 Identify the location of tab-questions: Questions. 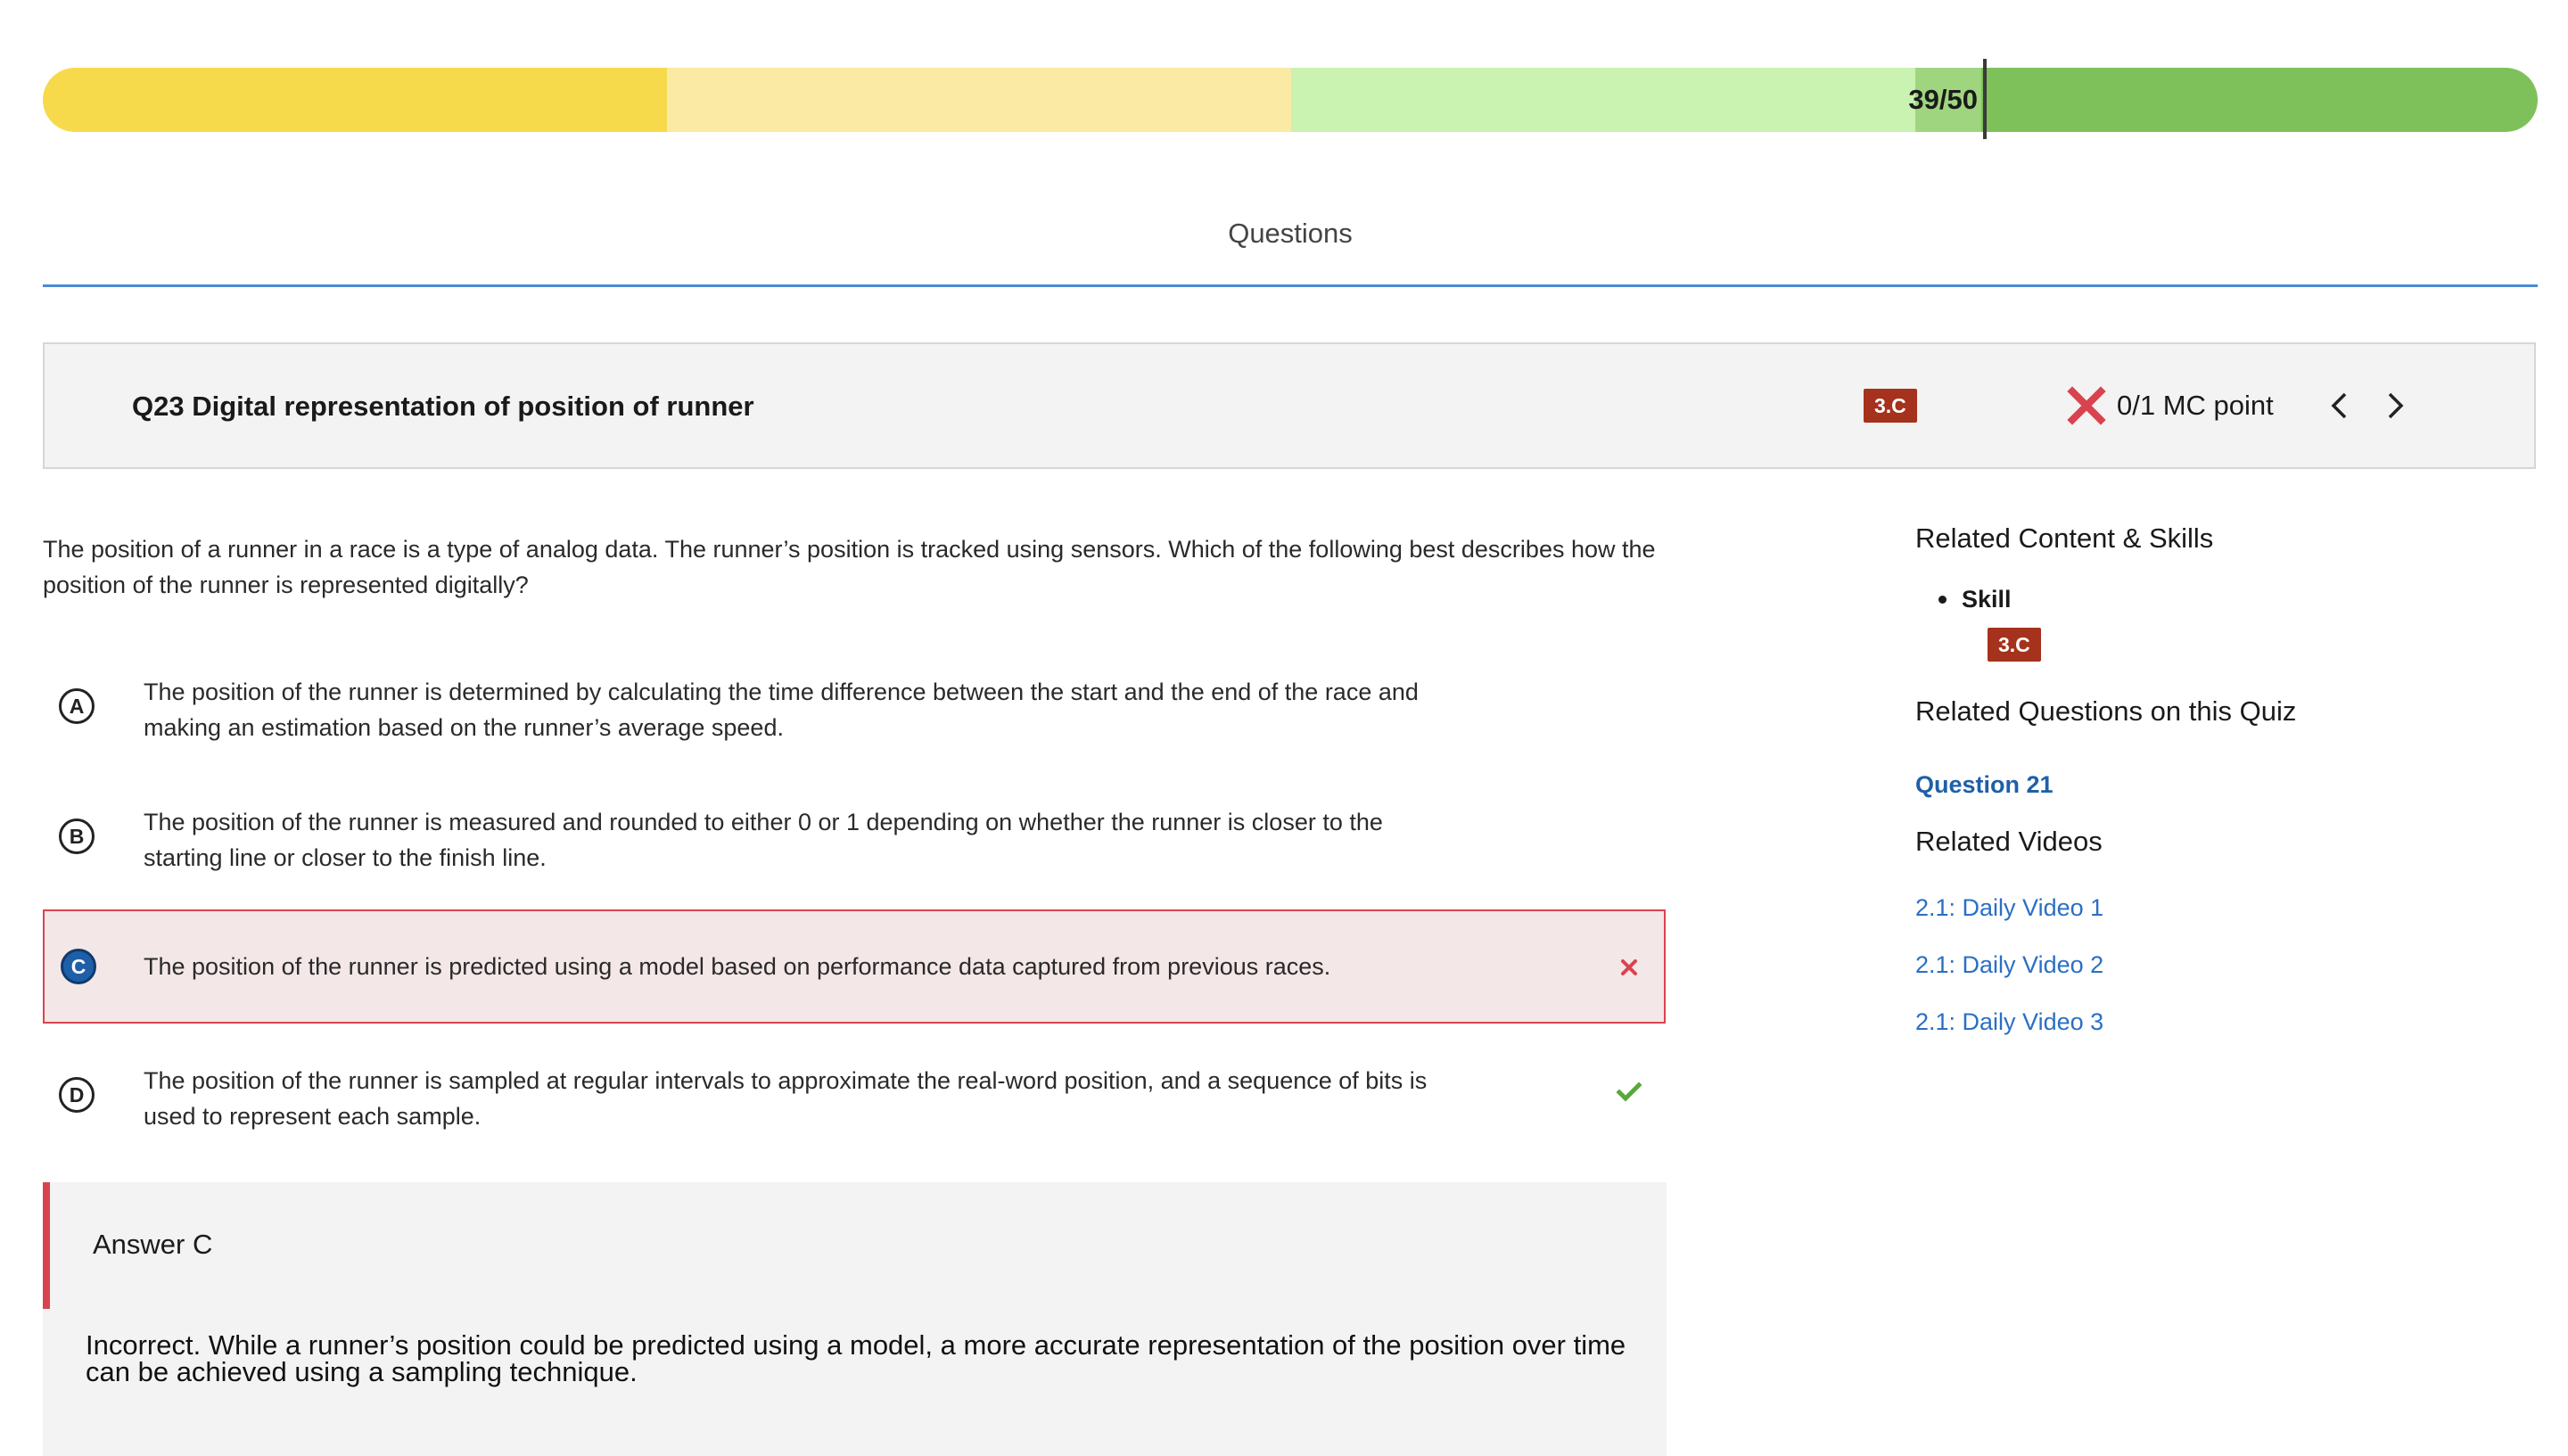
(1290, 234).